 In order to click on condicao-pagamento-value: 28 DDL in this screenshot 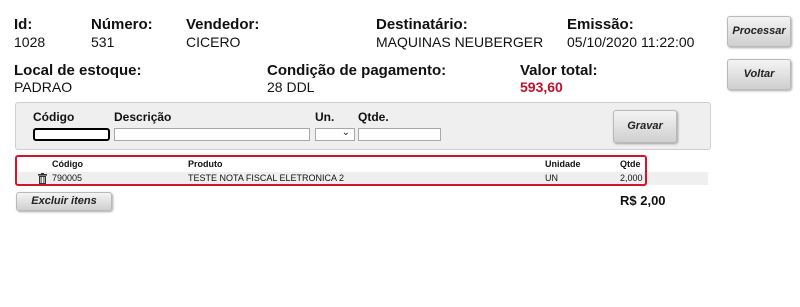, I will do `click(291, 87)`.